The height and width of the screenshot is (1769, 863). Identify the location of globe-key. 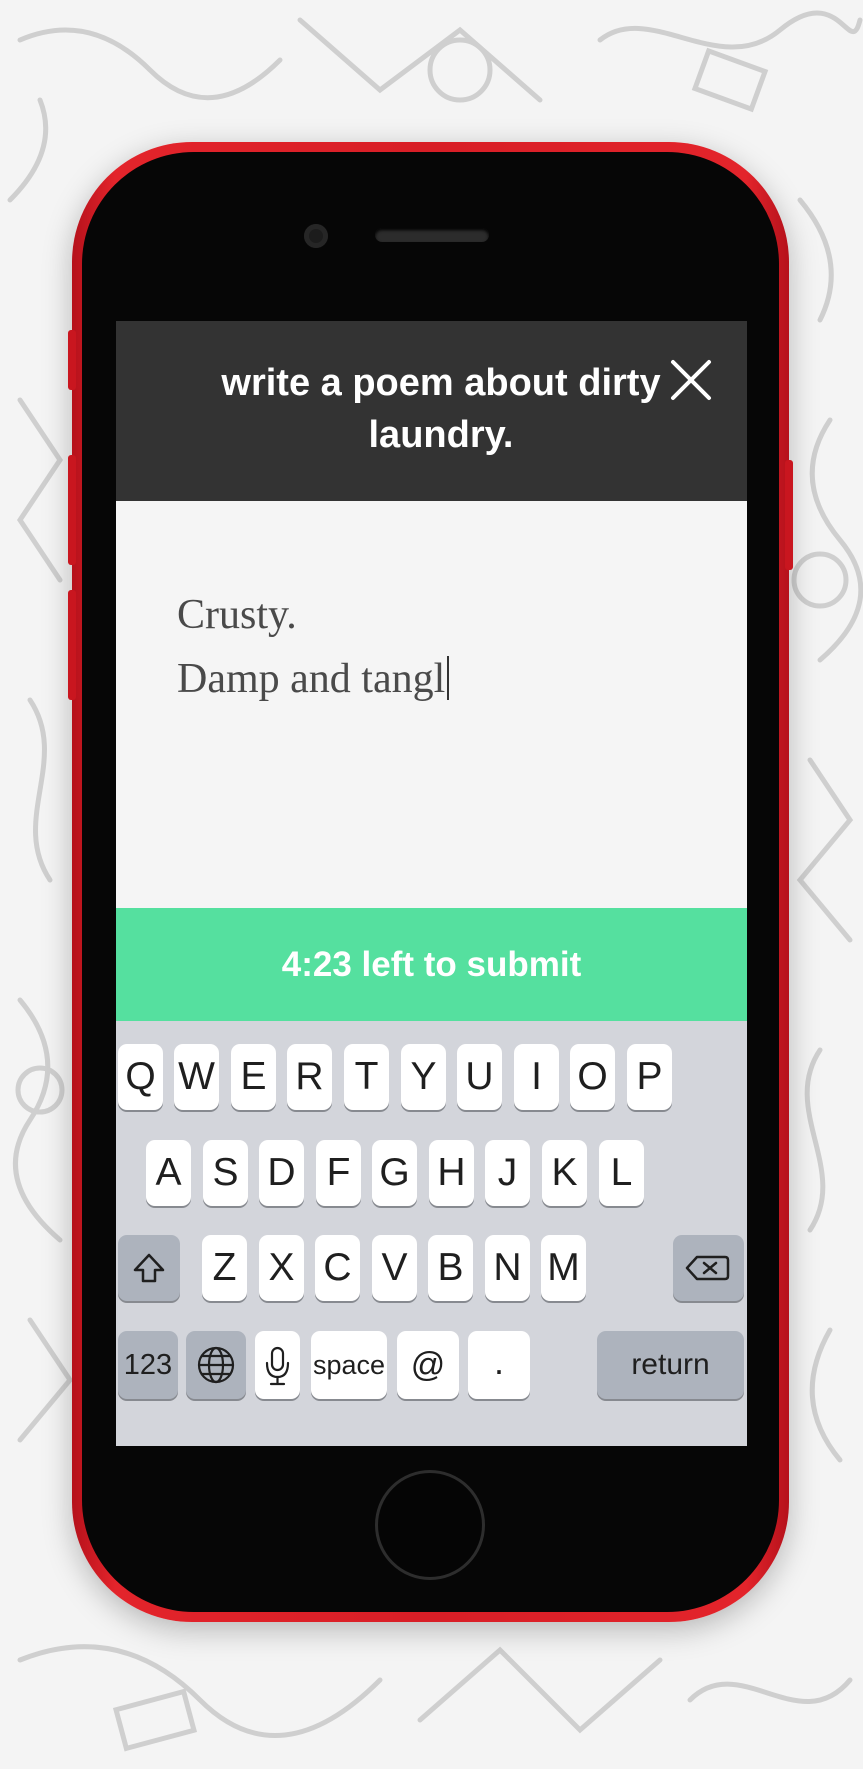
(216, 1365).